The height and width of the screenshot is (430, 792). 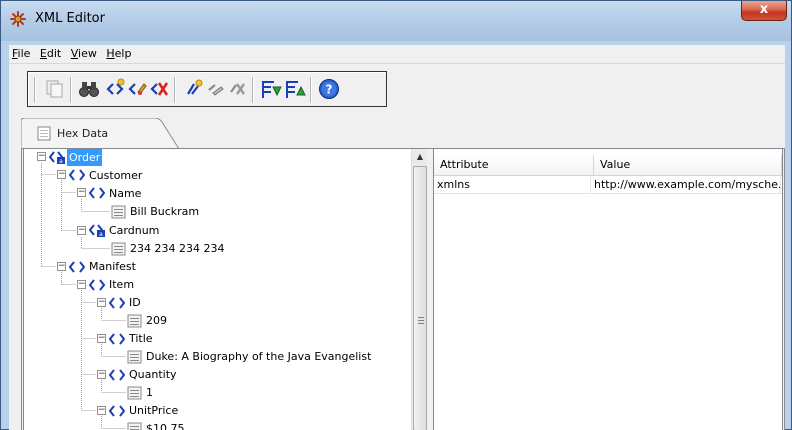 What do you see at coordinates (420, 298) in the screenshot?
I see `scroll-thumb` at bounding box center [420, 298].